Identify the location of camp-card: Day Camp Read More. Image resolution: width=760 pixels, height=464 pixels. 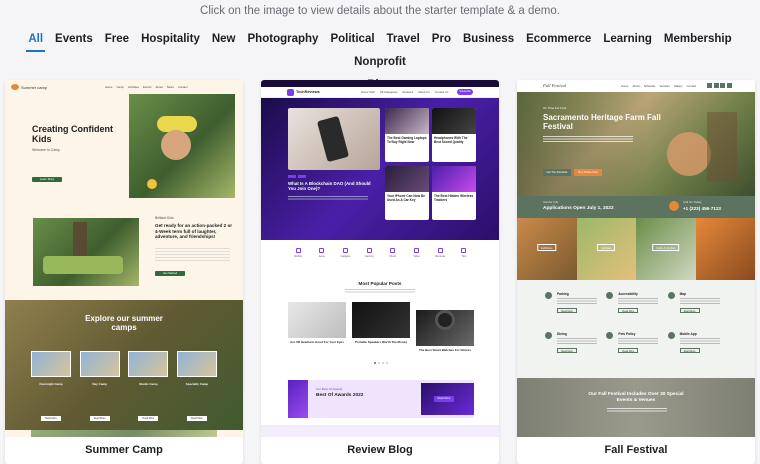
(99, 386).